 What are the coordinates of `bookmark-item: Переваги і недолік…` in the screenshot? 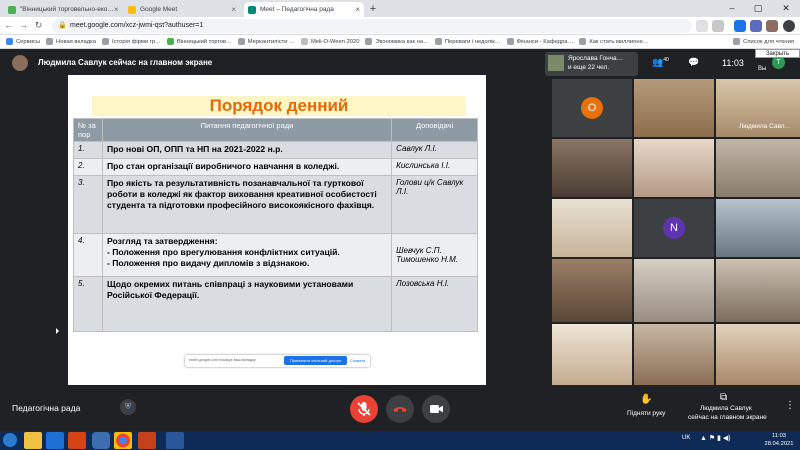 It's located at (467, 41).